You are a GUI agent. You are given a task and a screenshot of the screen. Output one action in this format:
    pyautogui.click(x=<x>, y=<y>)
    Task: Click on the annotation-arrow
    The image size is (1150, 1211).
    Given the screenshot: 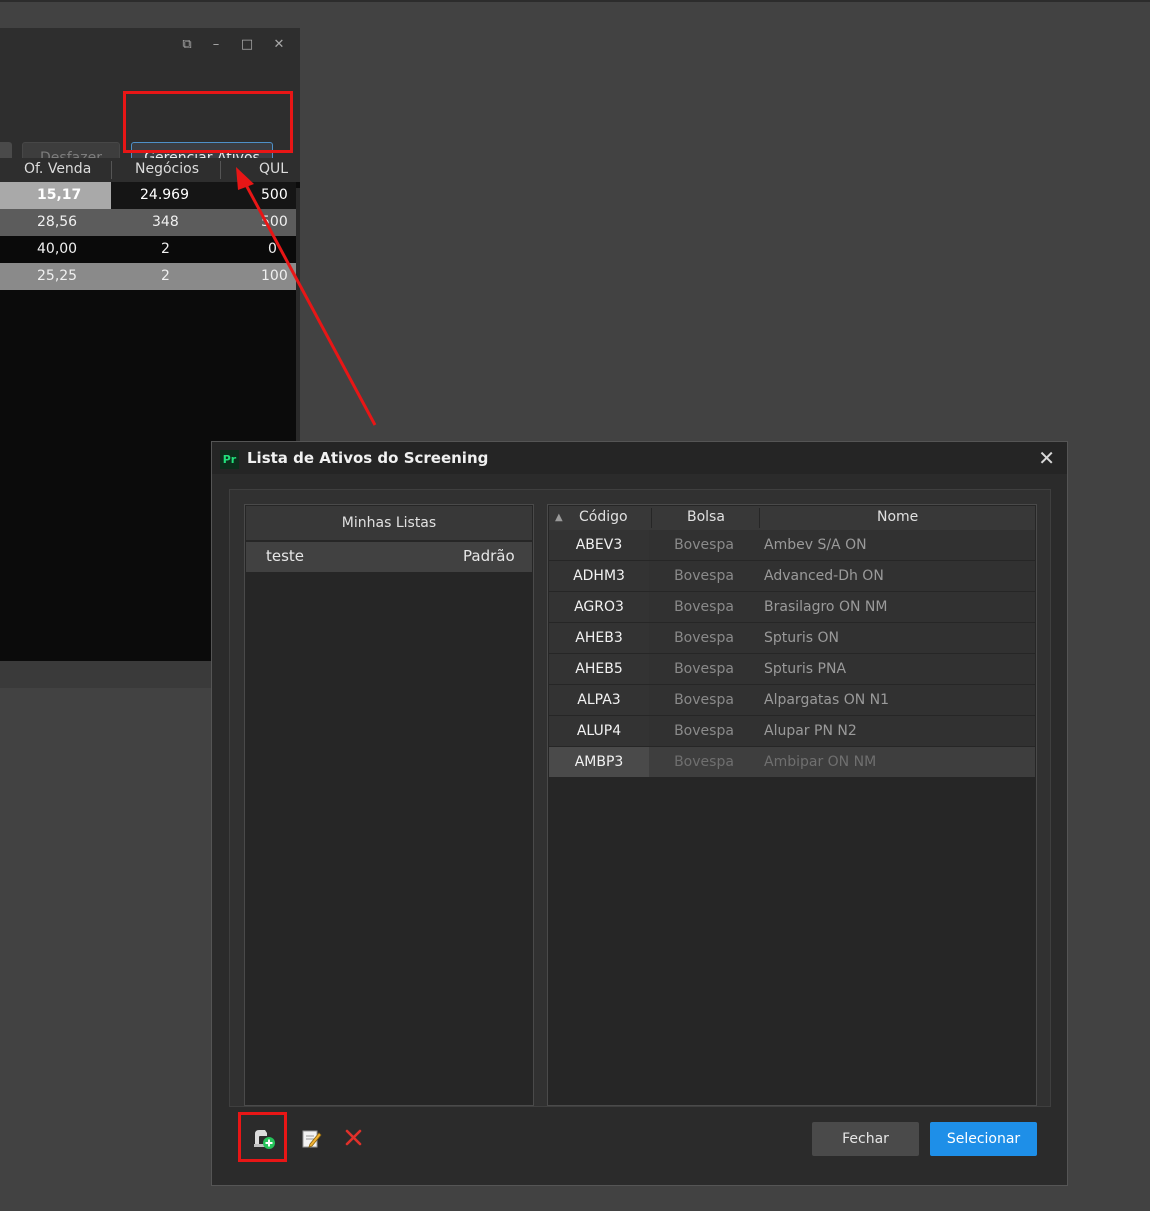 What is the action you would take?
    pyautogui.click(x=306, y=296)
    